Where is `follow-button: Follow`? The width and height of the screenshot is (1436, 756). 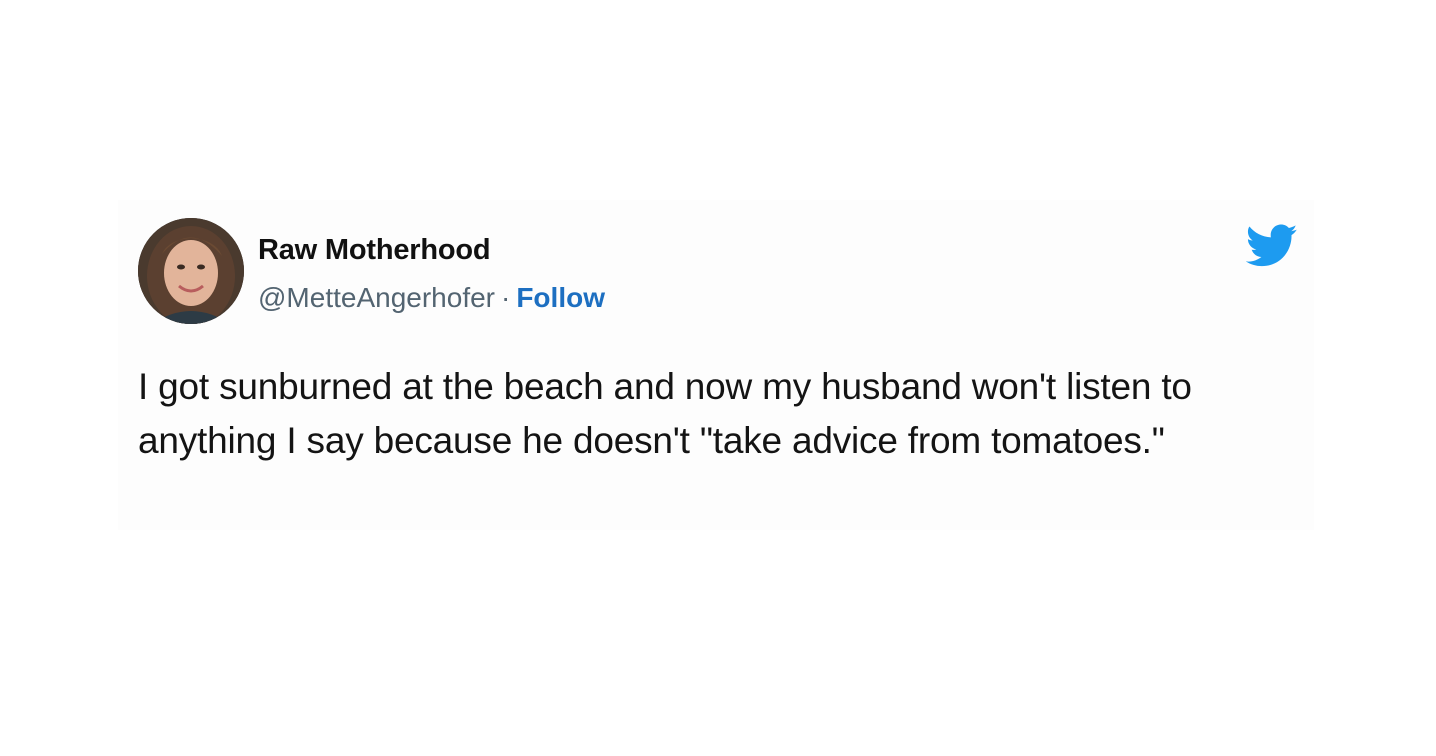
follow-button: Follow is located at coordinates (560, 297).